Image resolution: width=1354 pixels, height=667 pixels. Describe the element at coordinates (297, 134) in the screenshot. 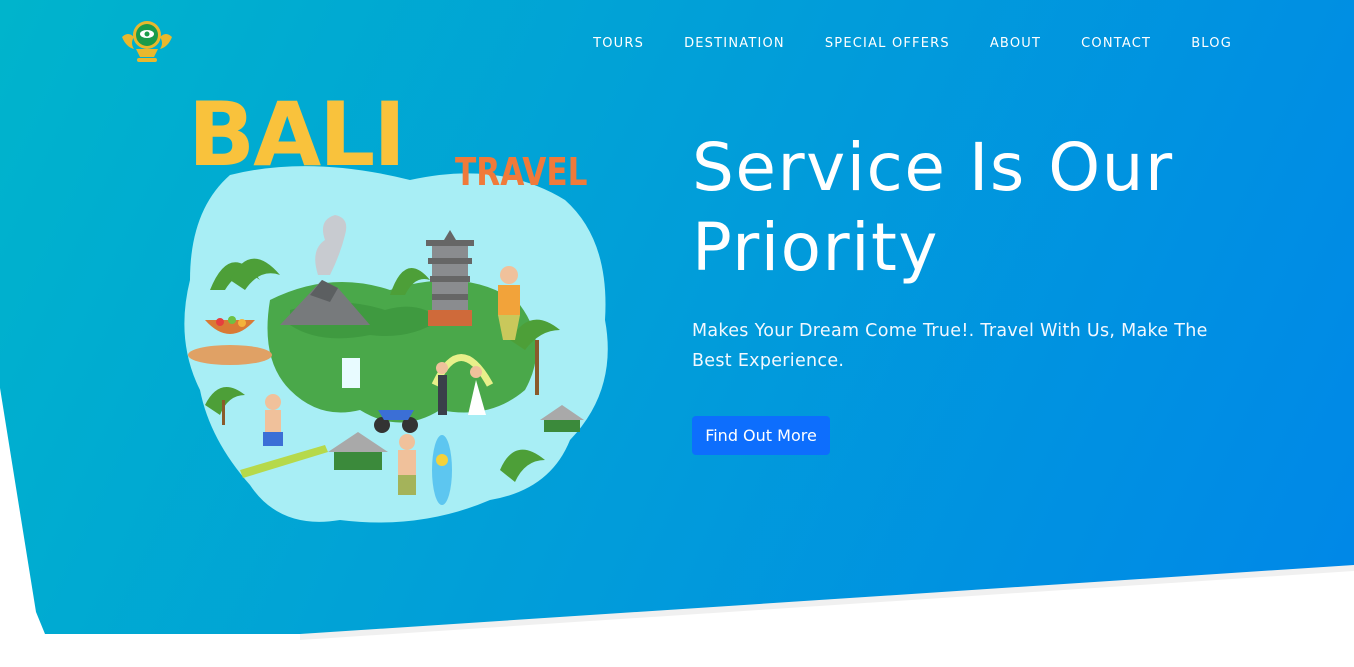

I see `bali-wordmark: BALI` at that location.